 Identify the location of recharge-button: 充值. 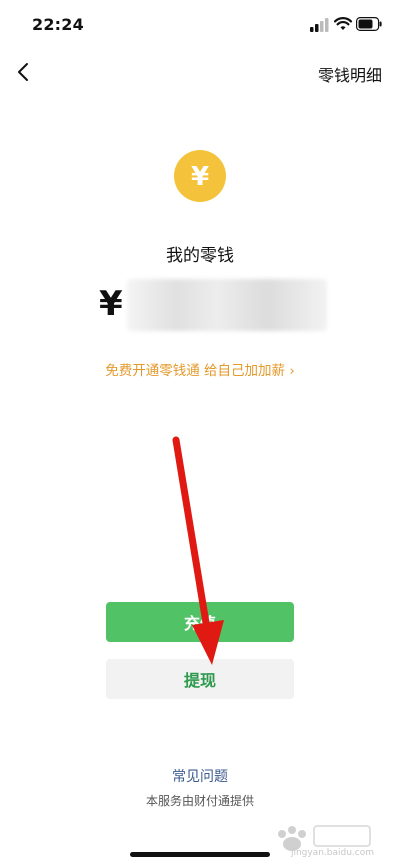
(200, 622).